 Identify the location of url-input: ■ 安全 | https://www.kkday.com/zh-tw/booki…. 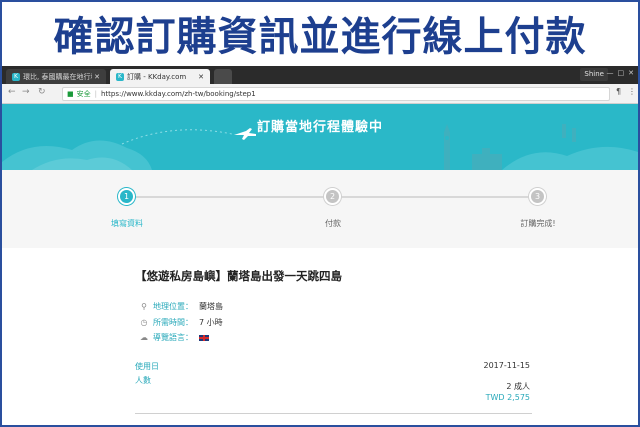
(336, 94).